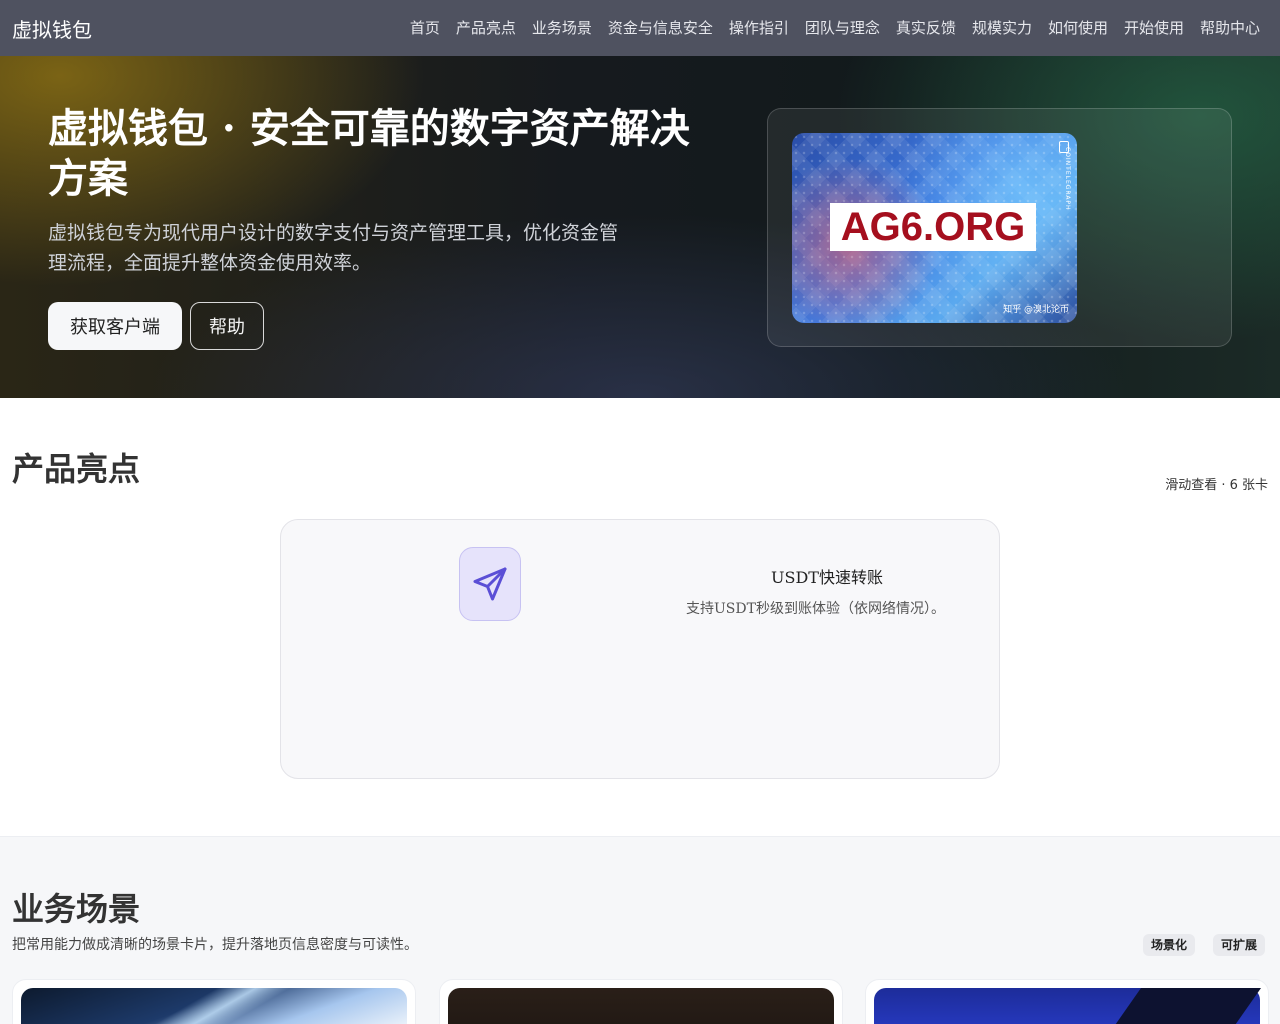 This screenshot has height=1024, width=1280. What do you see at coordinates (562, 27) in the screenshot?
I see `nav-link-scenarios: 业务场景` at bounding box center [562, 27].